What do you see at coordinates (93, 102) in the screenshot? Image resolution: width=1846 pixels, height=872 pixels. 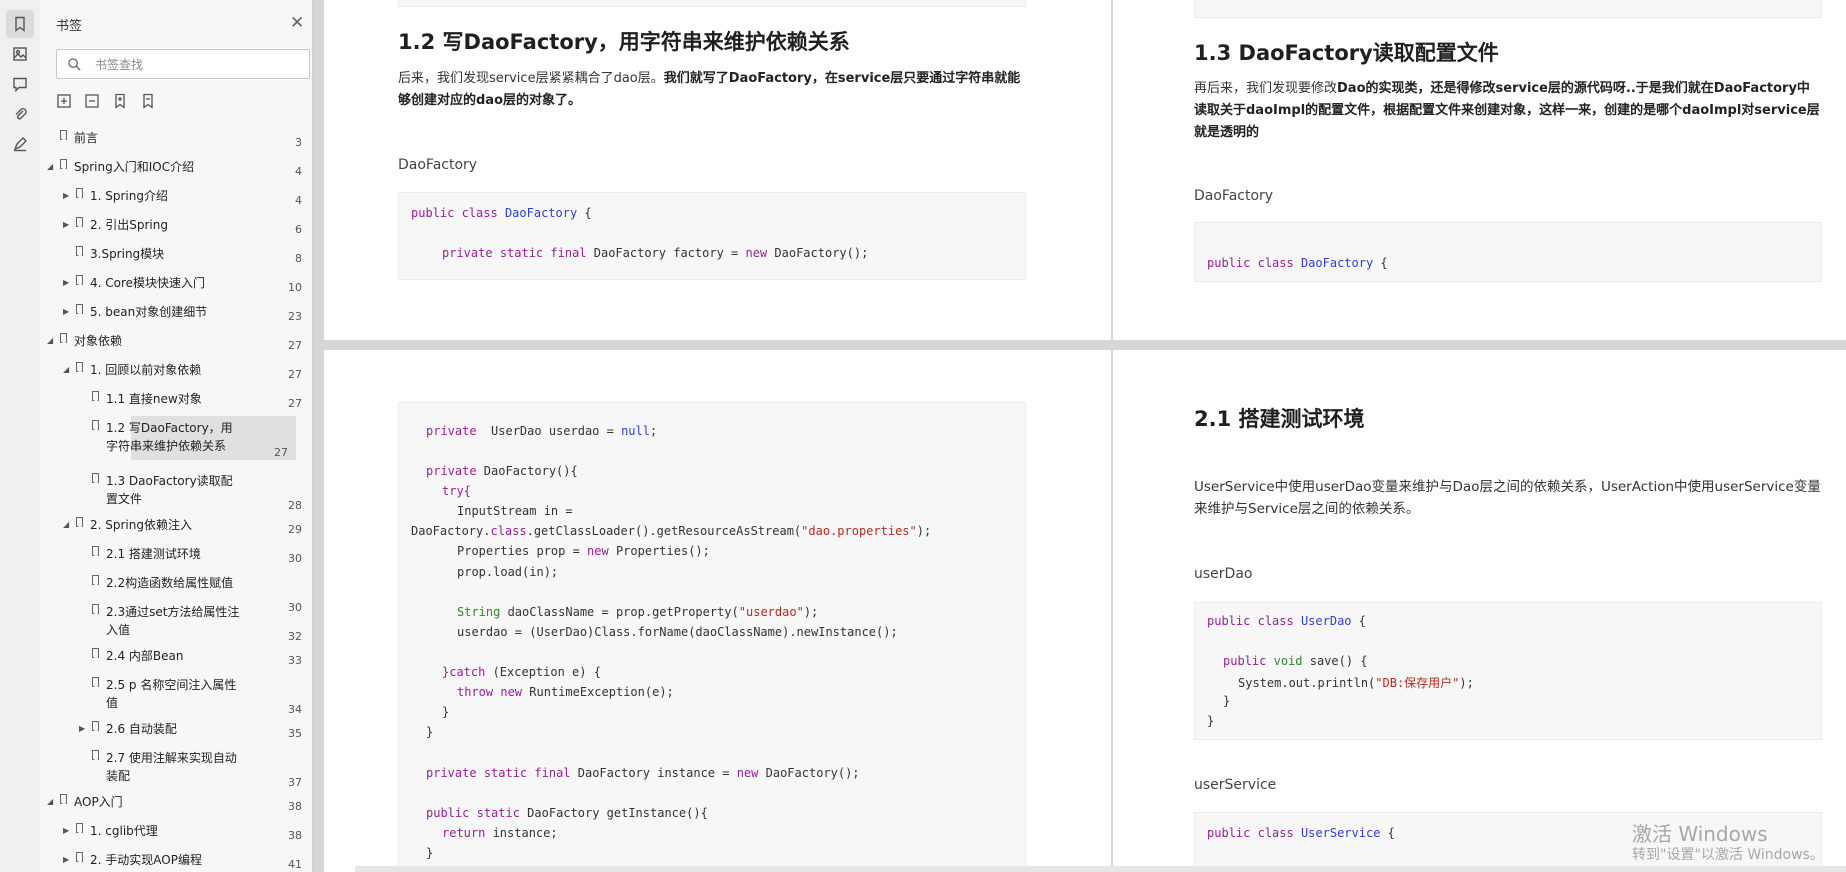 I see `collapse-all-icon` at bounding box center [93, 102].